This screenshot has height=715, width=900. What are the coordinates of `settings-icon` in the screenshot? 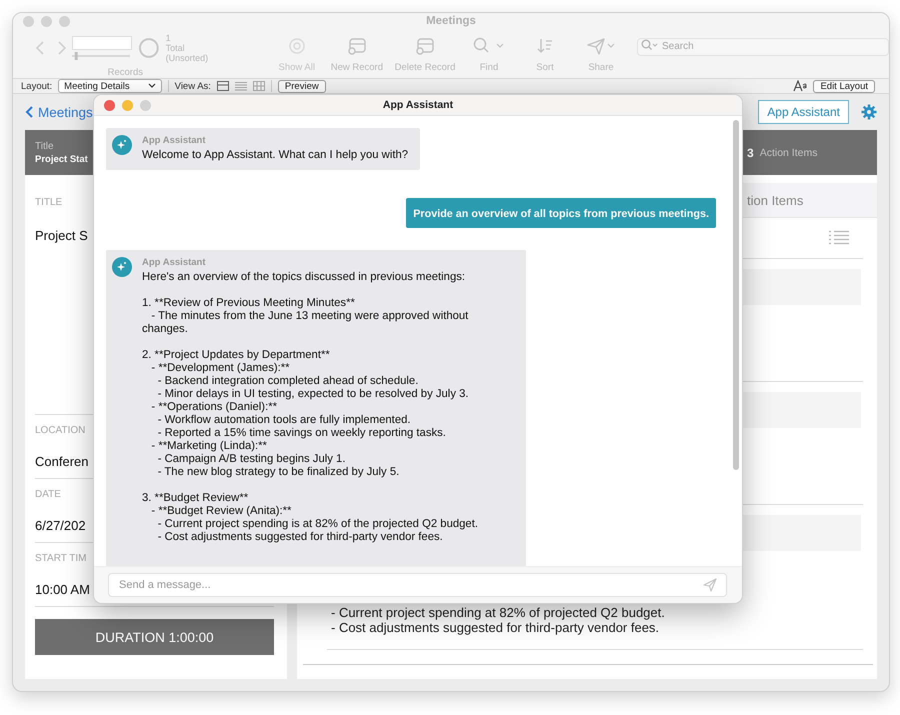 It's located at (869, 112).